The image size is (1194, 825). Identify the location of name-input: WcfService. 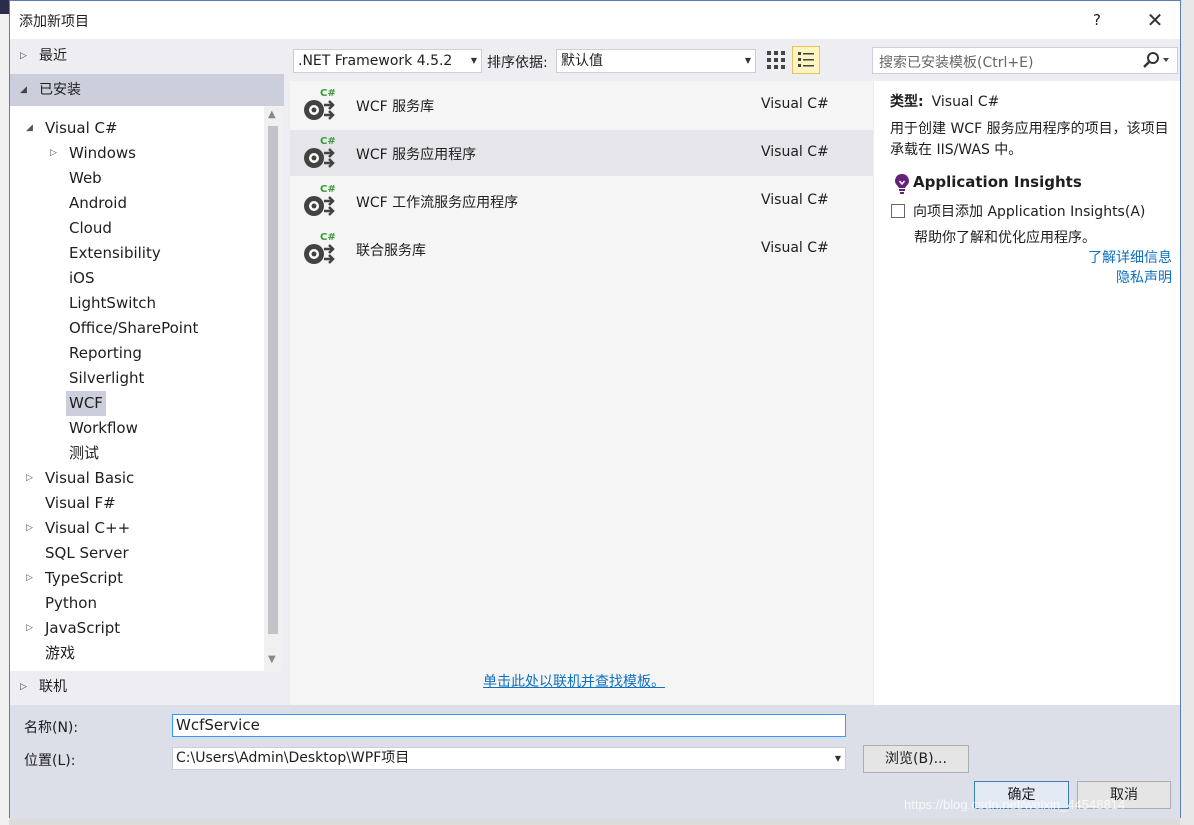
(509, 725).